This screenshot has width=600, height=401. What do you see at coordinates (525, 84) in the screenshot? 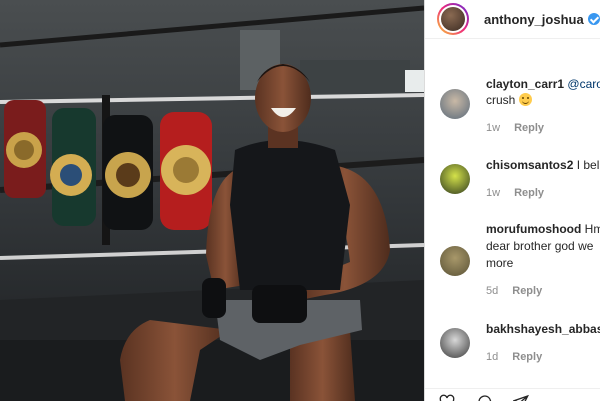
I see `commenter-username: clayton_carr1` at bounding box center [525, 84].